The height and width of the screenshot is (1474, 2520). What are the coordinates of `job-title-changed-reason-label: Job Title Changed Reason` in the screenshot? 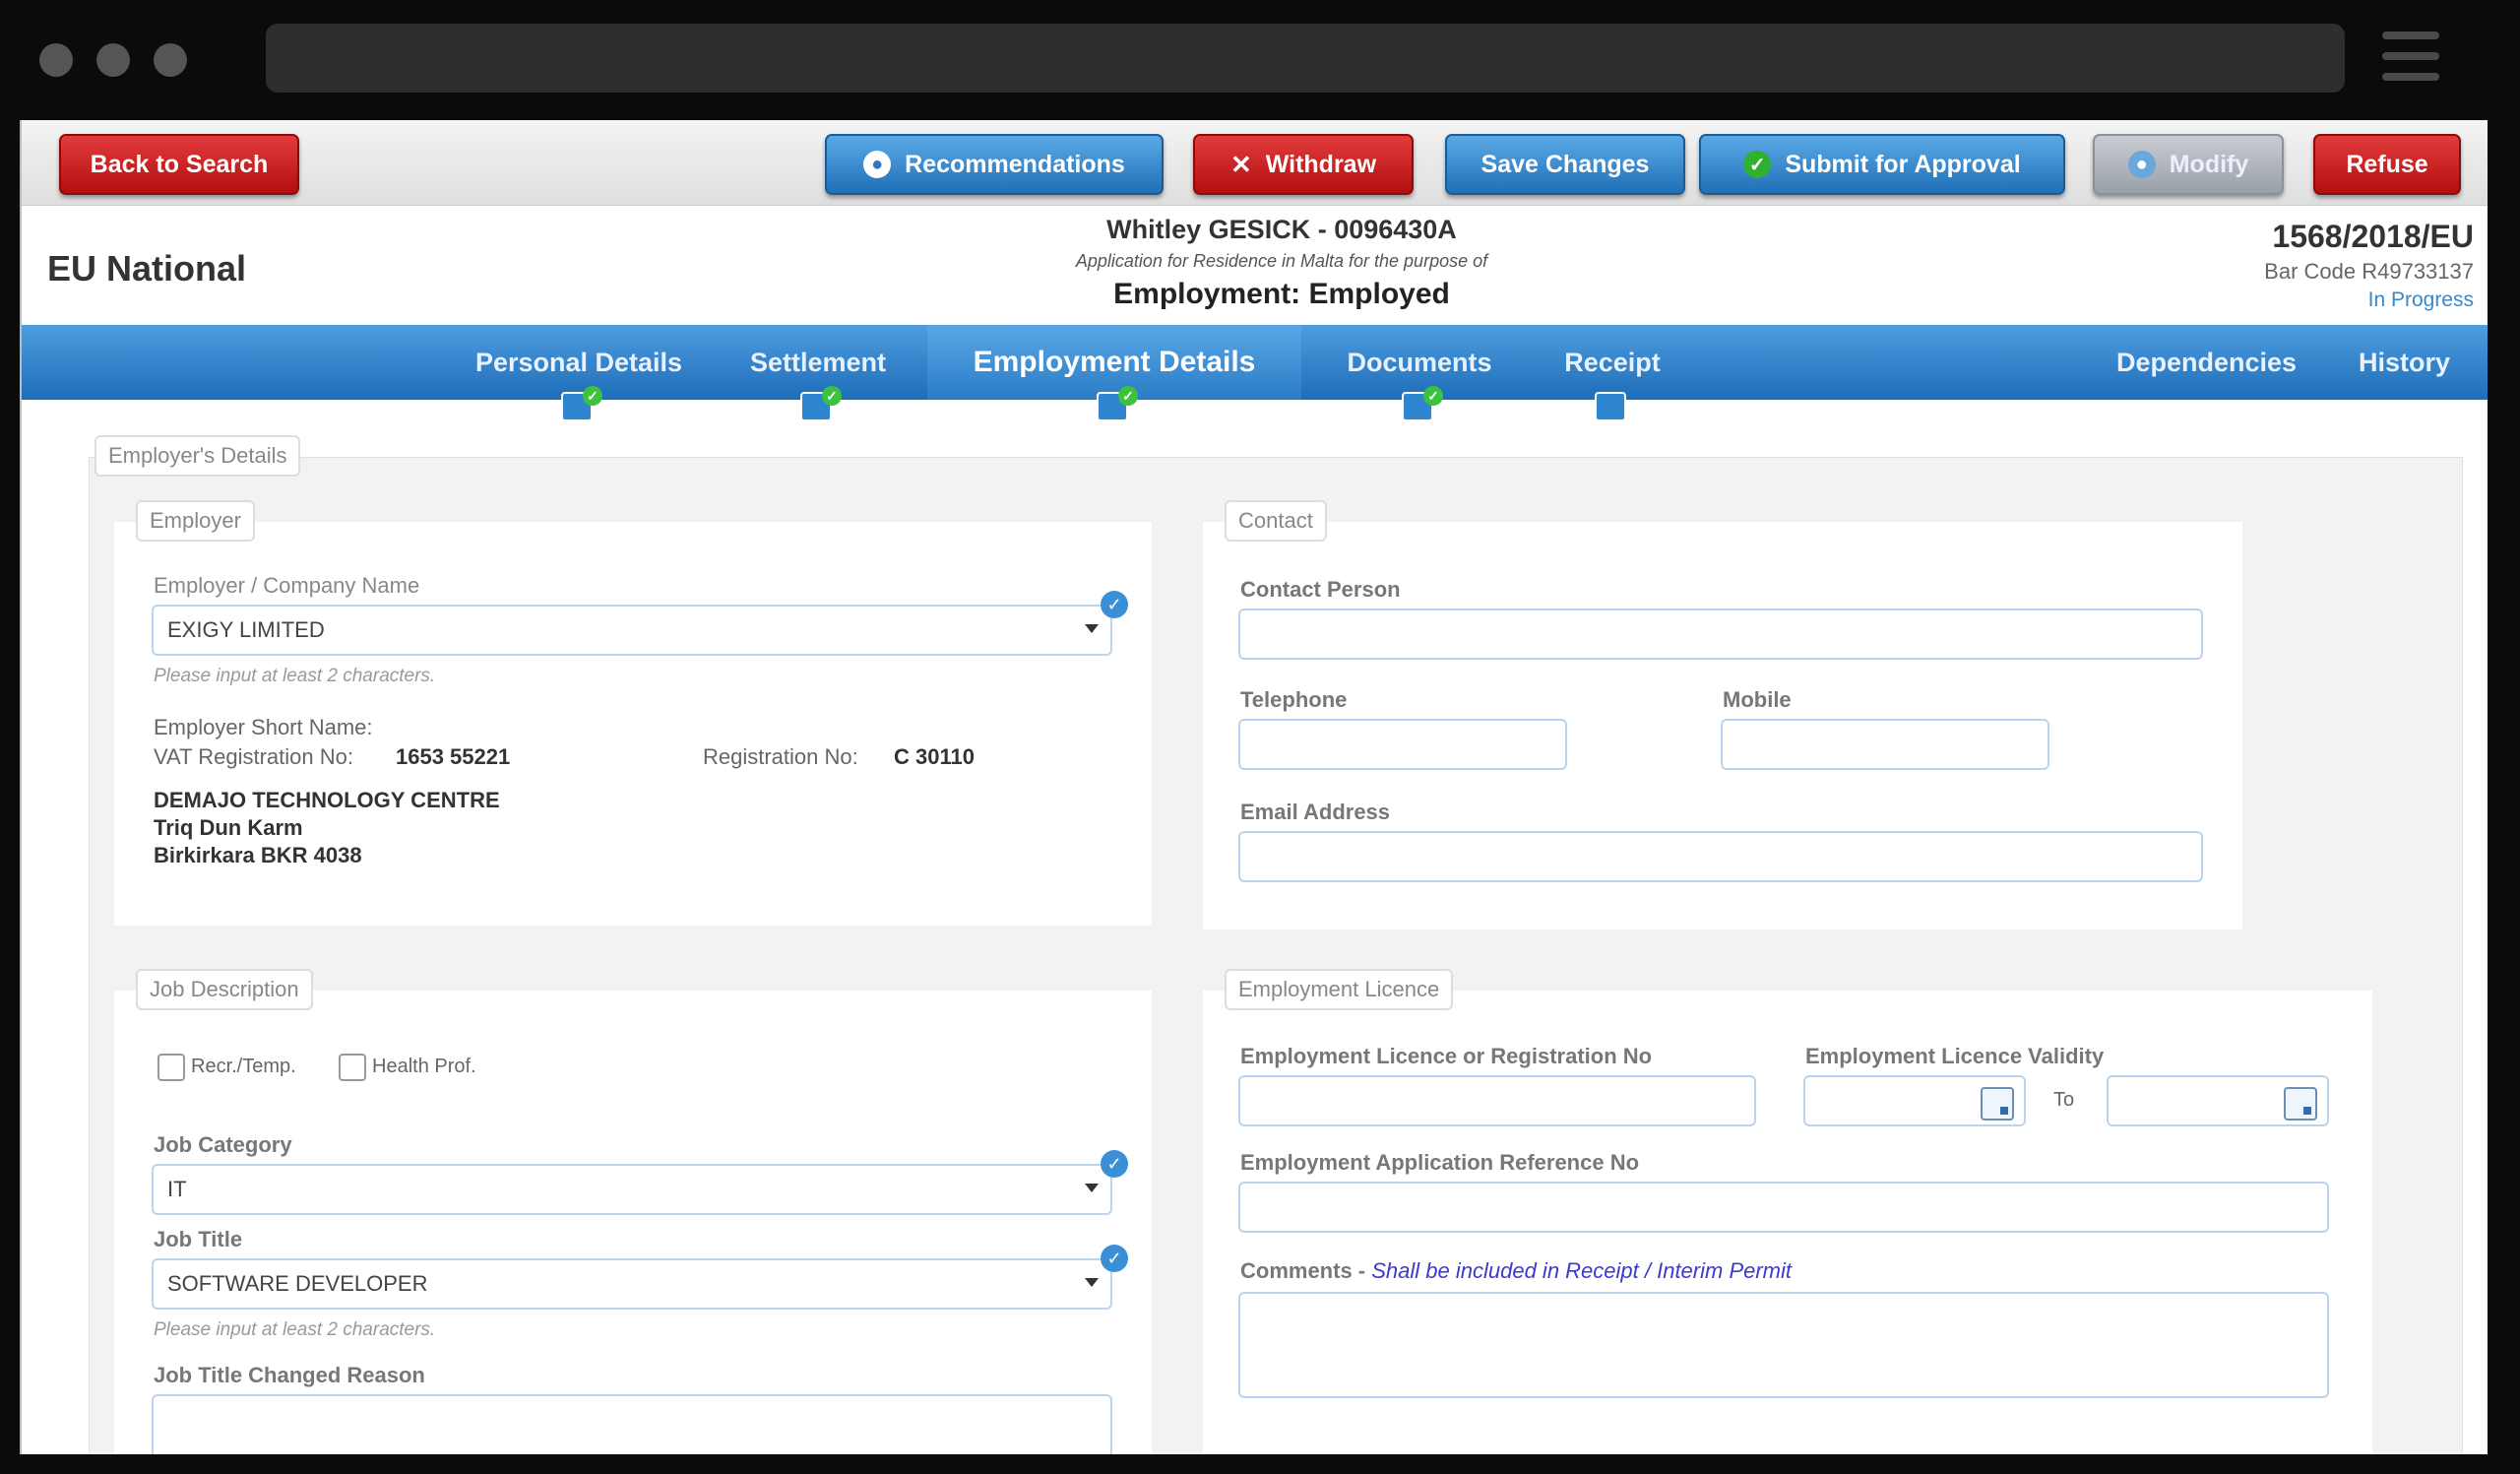 It's located at (289, 1375).